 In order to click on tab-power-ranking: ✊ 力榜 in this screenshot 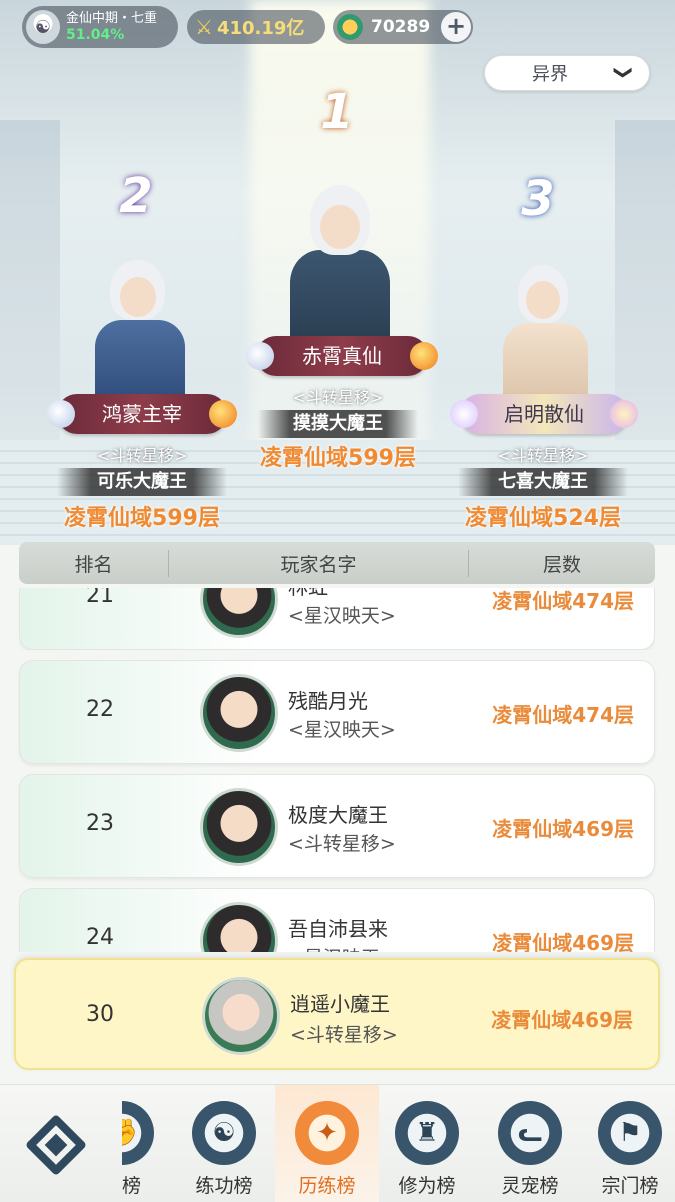, I will do `click(147, 1147)`.